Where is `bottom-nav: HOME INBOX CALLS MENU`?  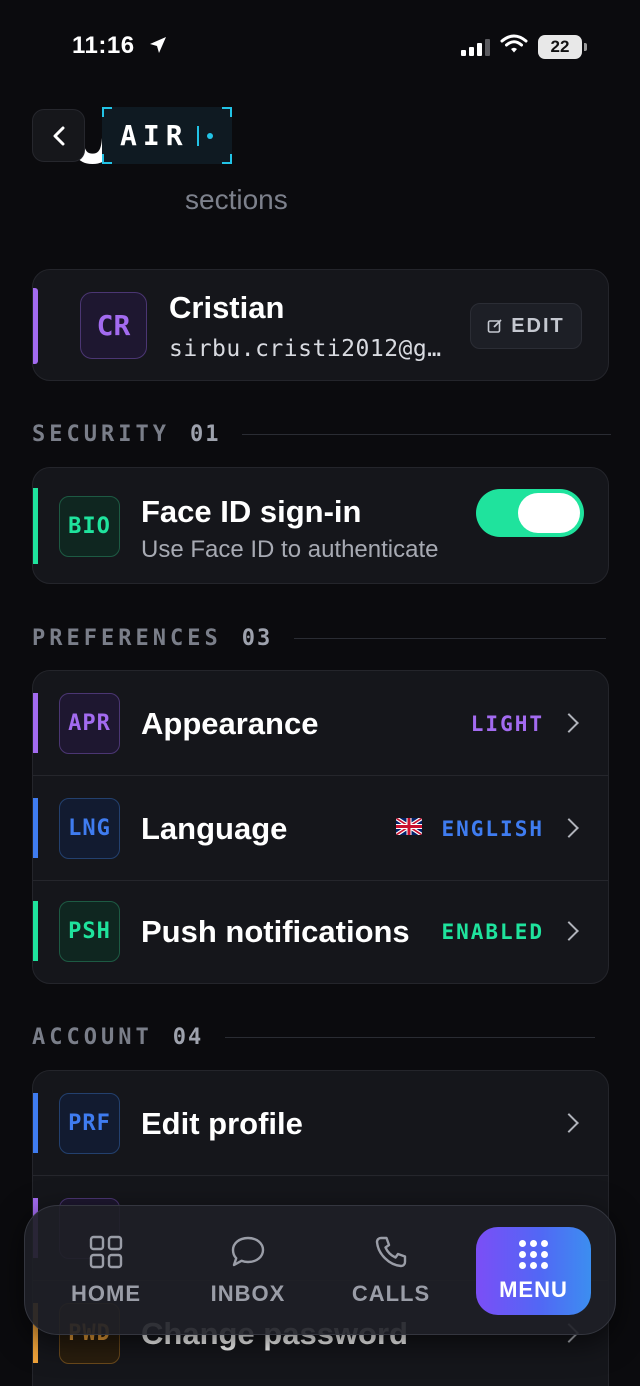
bottom-nav: HOME INBOX CALLS MENU is located at coordinates (320, 1270).